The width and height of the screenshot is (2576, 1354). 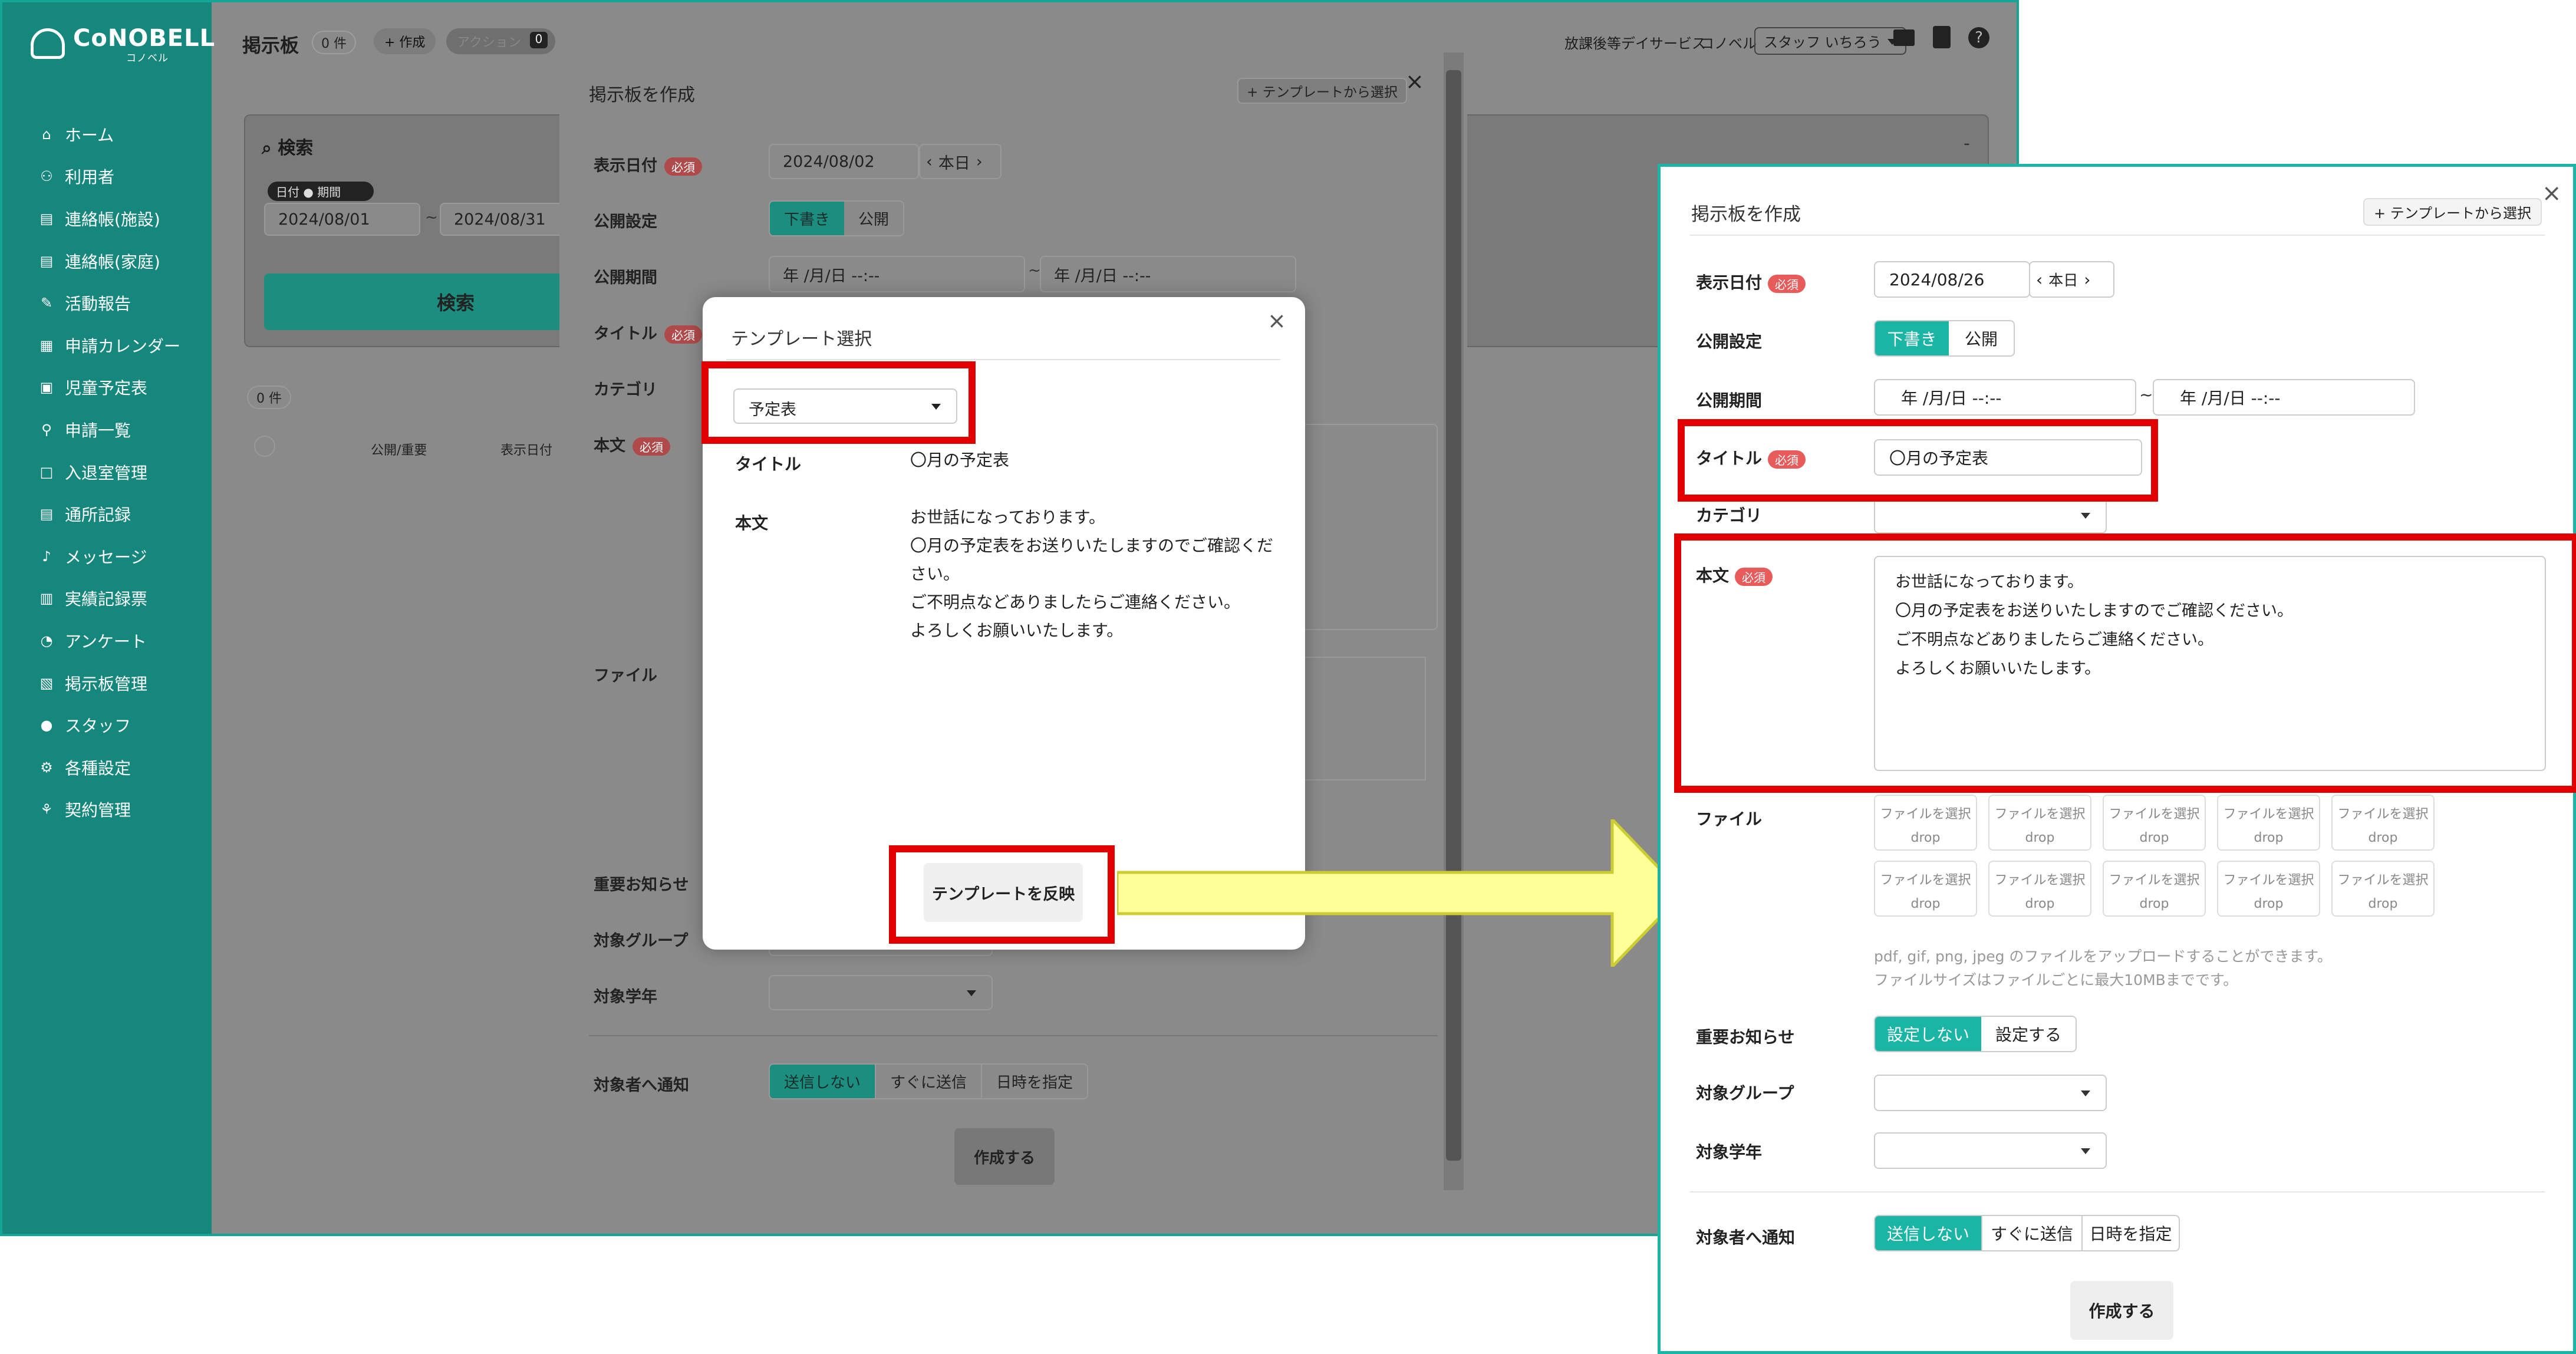 What do you see at coordinates (98, 304) in the screenshot?
I see `sidebar-item-label: 活動報告` at bounding box center [98, 304].